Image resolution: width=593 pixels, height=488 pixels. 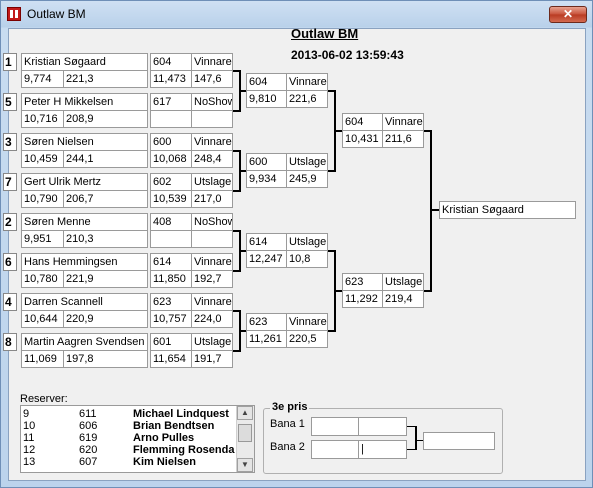 I want to click on race-time: 11,261, so click(x=266, y=339).